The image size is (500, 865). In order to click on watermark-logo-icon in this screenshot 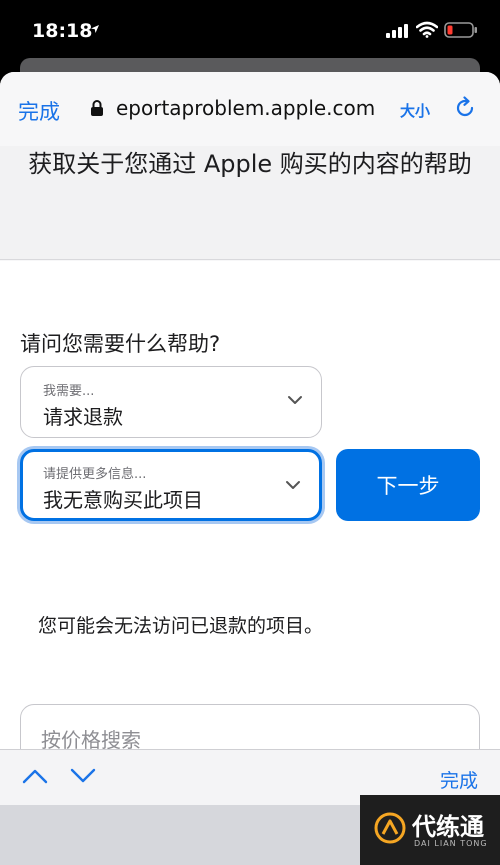, I will do `click(390, 828)`.